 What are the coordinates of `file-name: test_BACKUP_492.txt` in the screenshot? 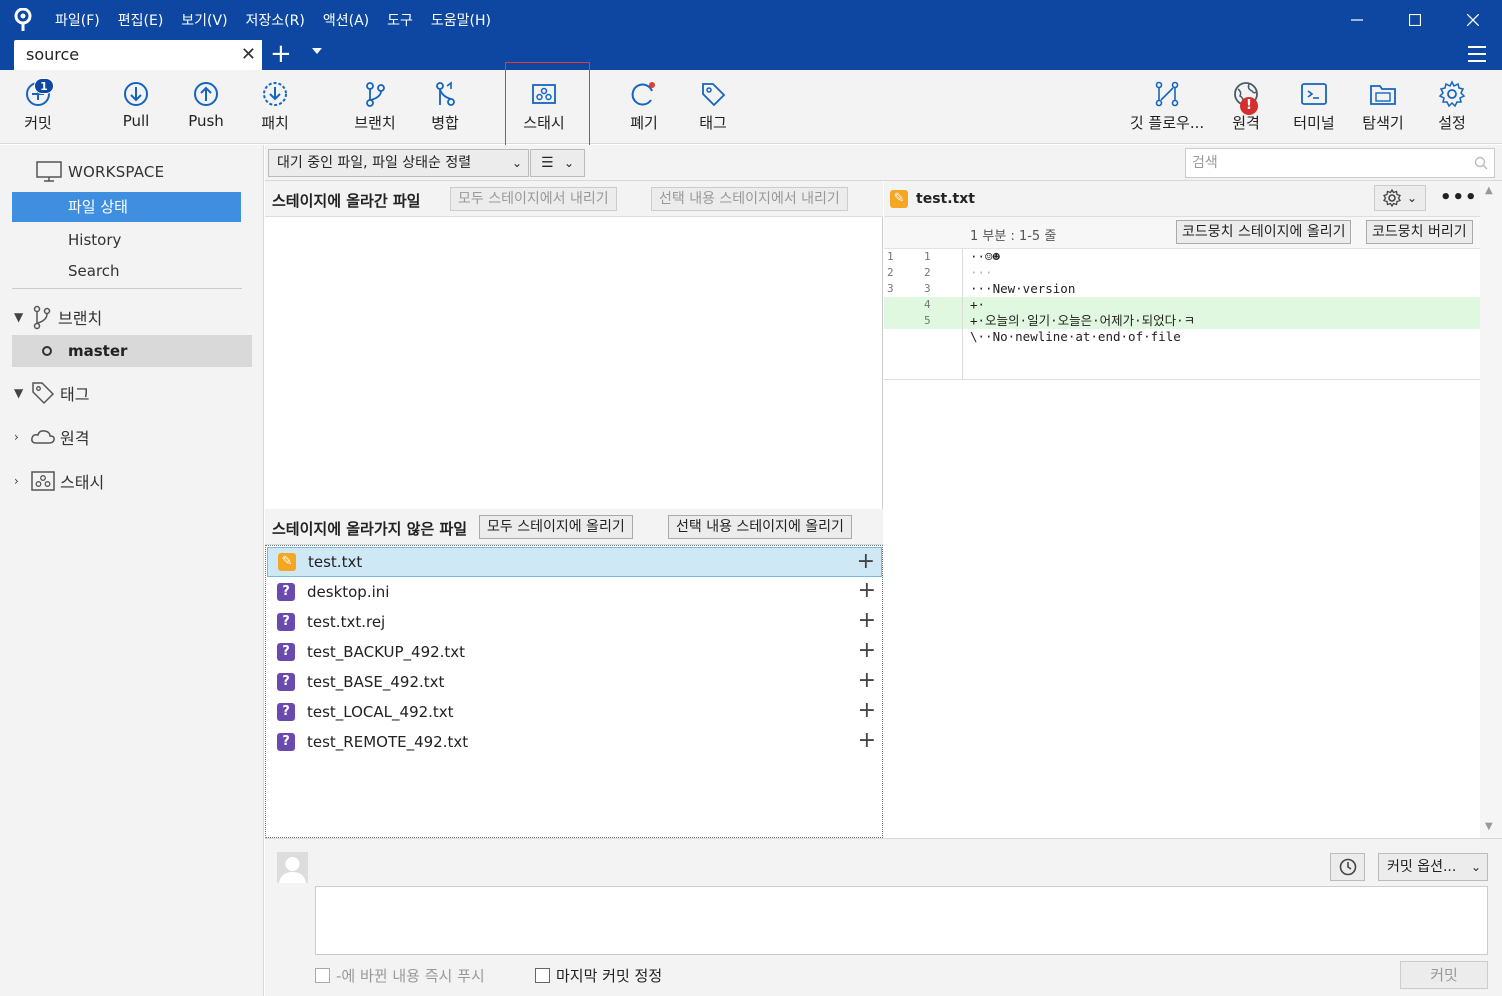 It's located at (386, 652).